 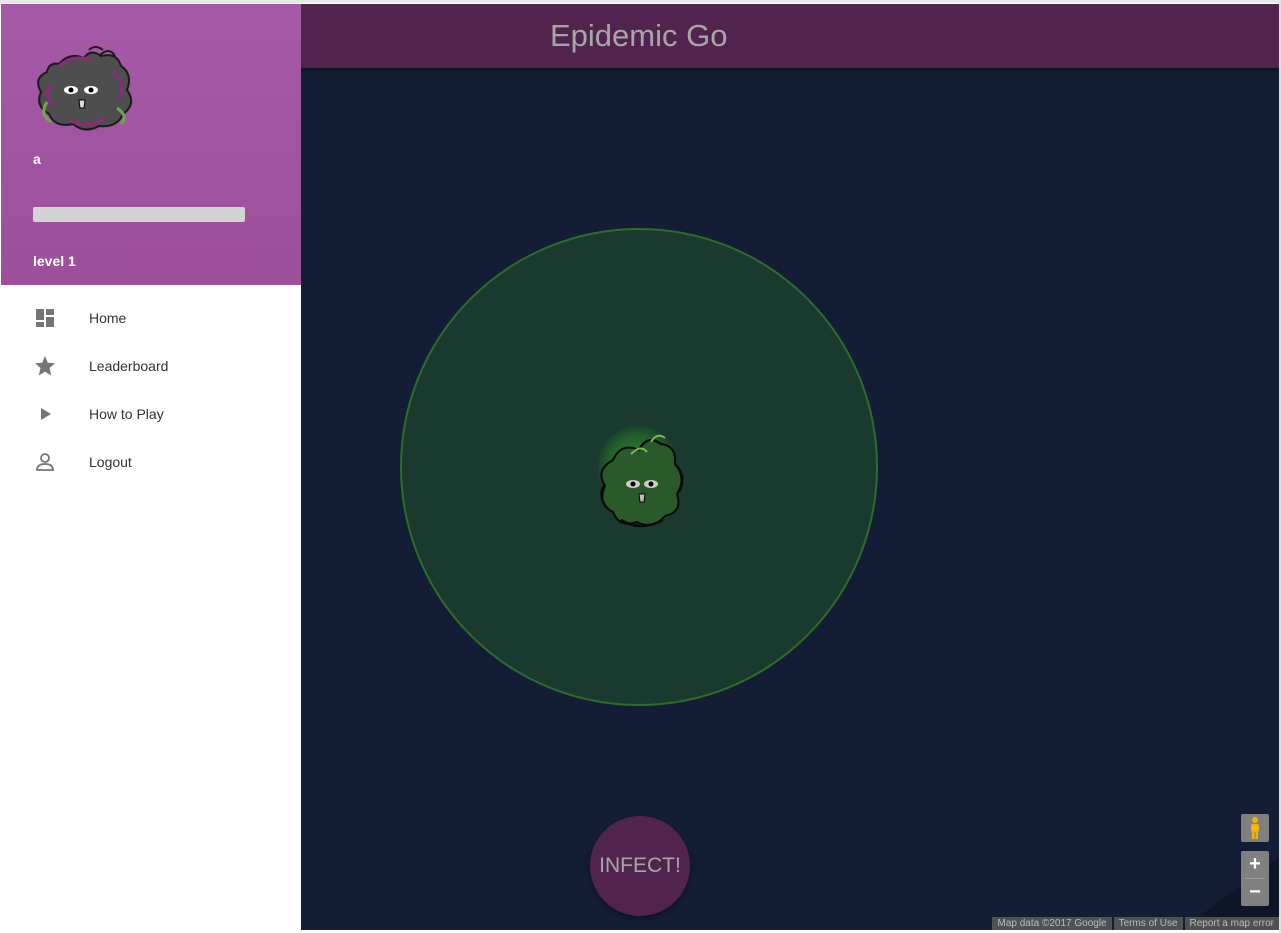 What do you see at coordinates (1052, 923) in the screenshot?
I see `map-data-credit: Map data ©2017 Google` at bounding box center [1052, 923].